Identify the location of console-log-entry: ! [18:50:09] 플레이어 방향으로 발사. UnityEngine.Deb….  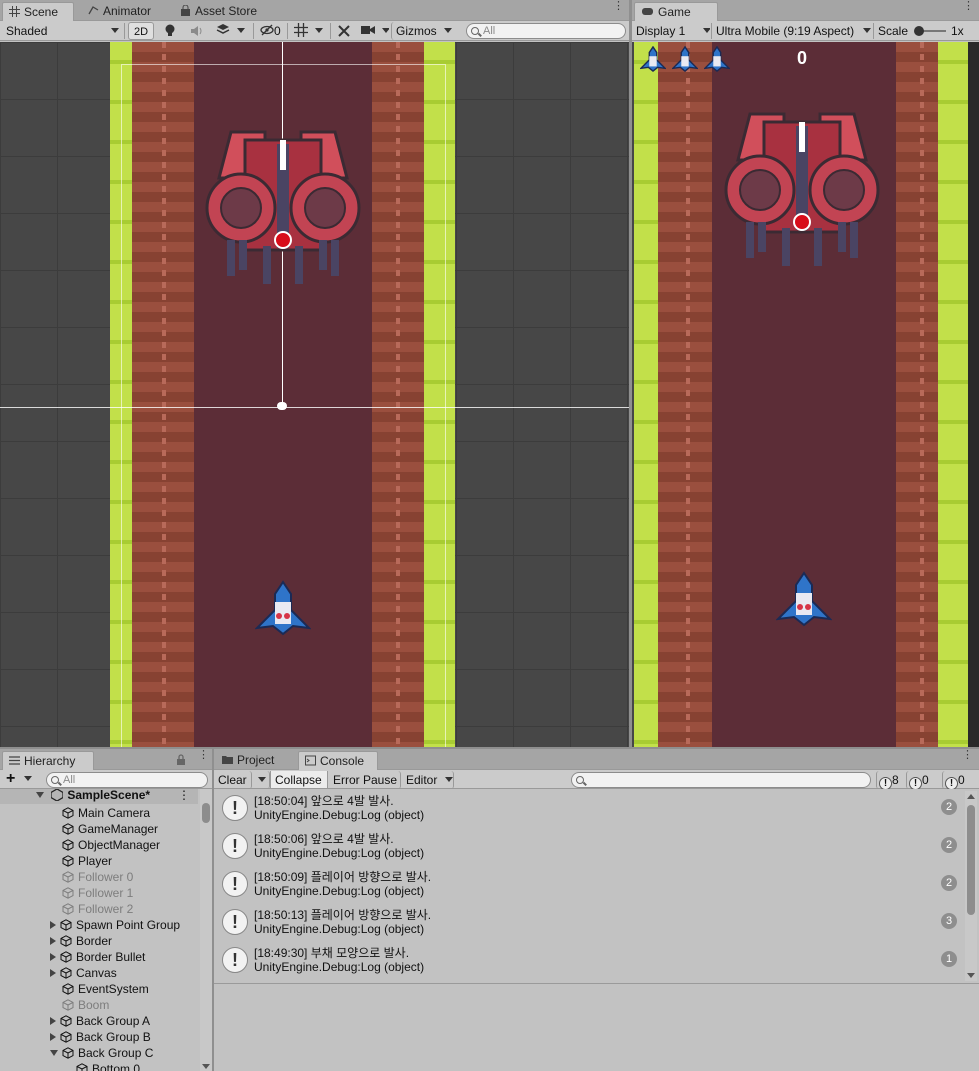
(587, 884).